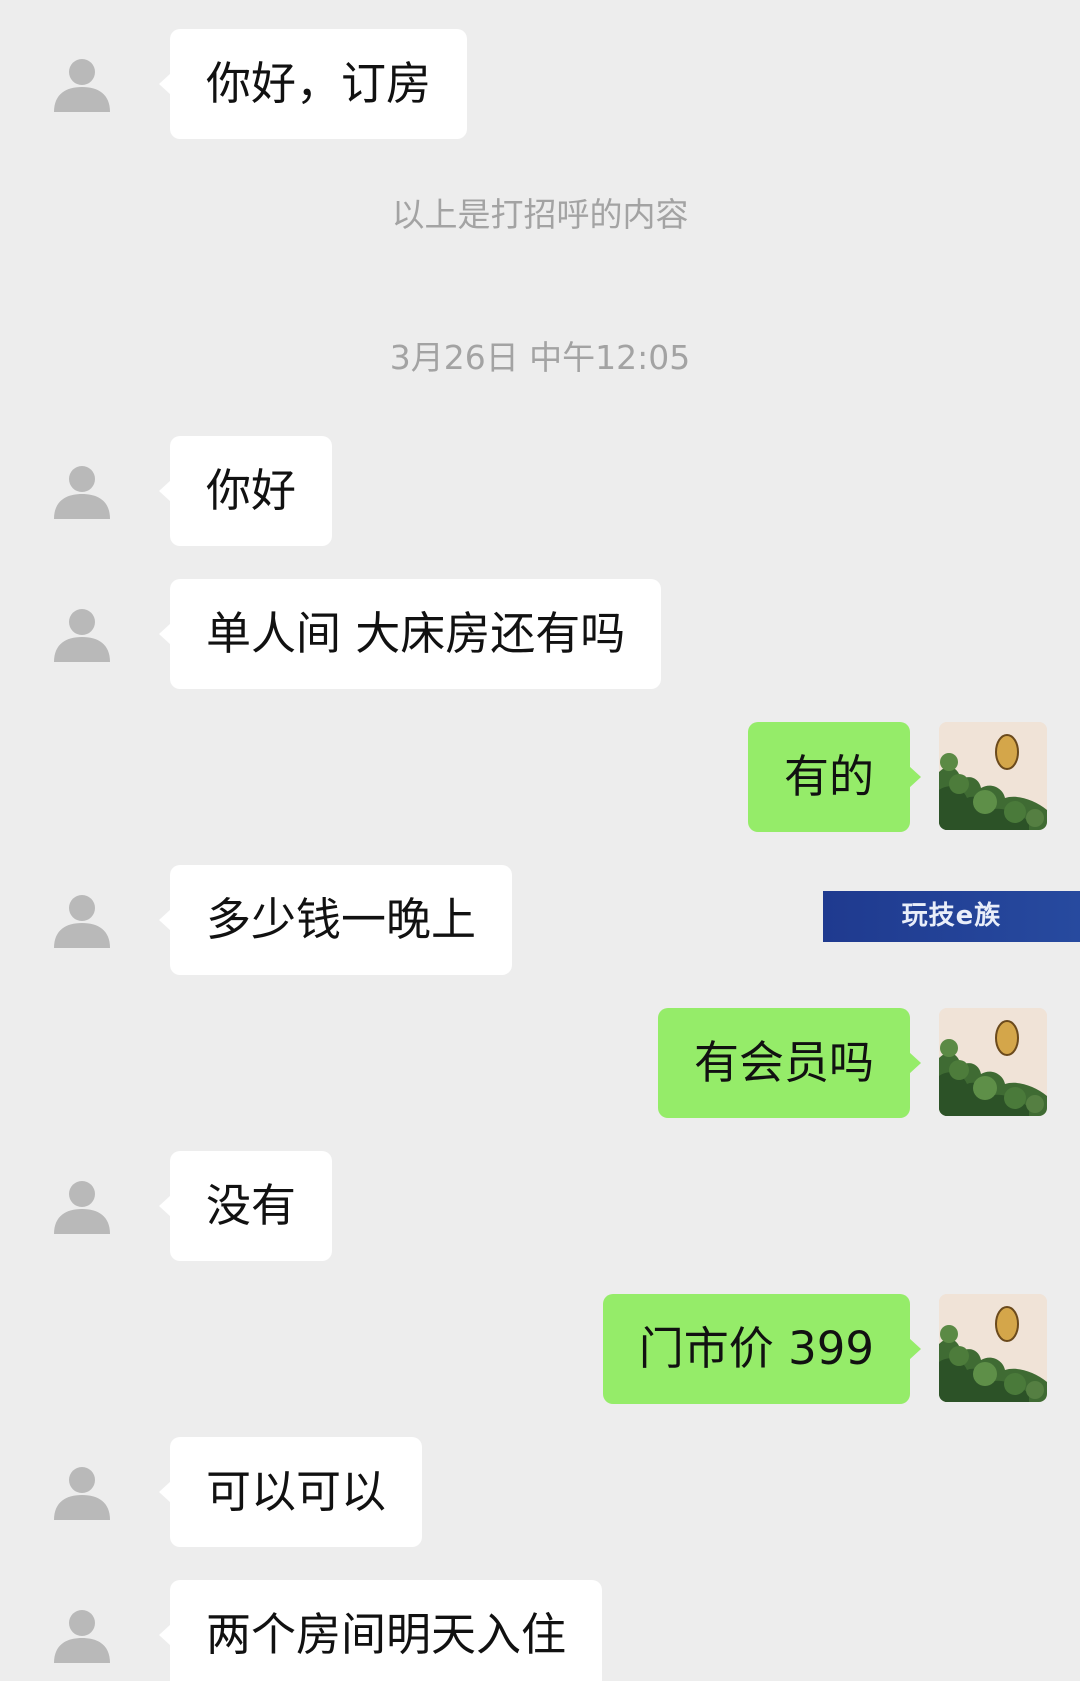 The width and height of the screenshot is (1080, 1681). I want to click on watermark-logo: 玩技e族, so click(951, 916).